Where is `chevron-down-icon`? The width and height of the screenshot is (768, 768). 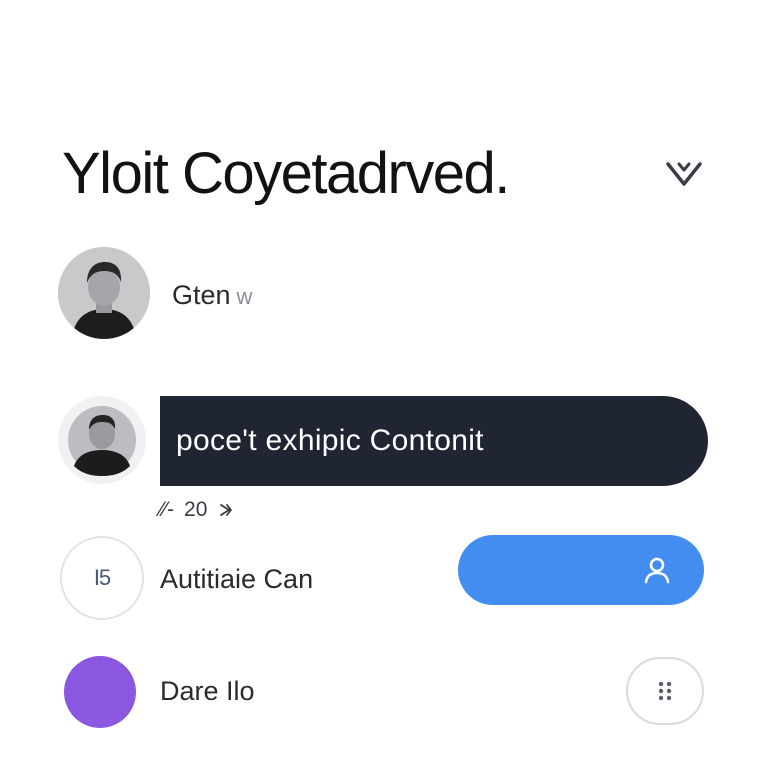
chevron-down-icon is located at coordinates (684, 172).